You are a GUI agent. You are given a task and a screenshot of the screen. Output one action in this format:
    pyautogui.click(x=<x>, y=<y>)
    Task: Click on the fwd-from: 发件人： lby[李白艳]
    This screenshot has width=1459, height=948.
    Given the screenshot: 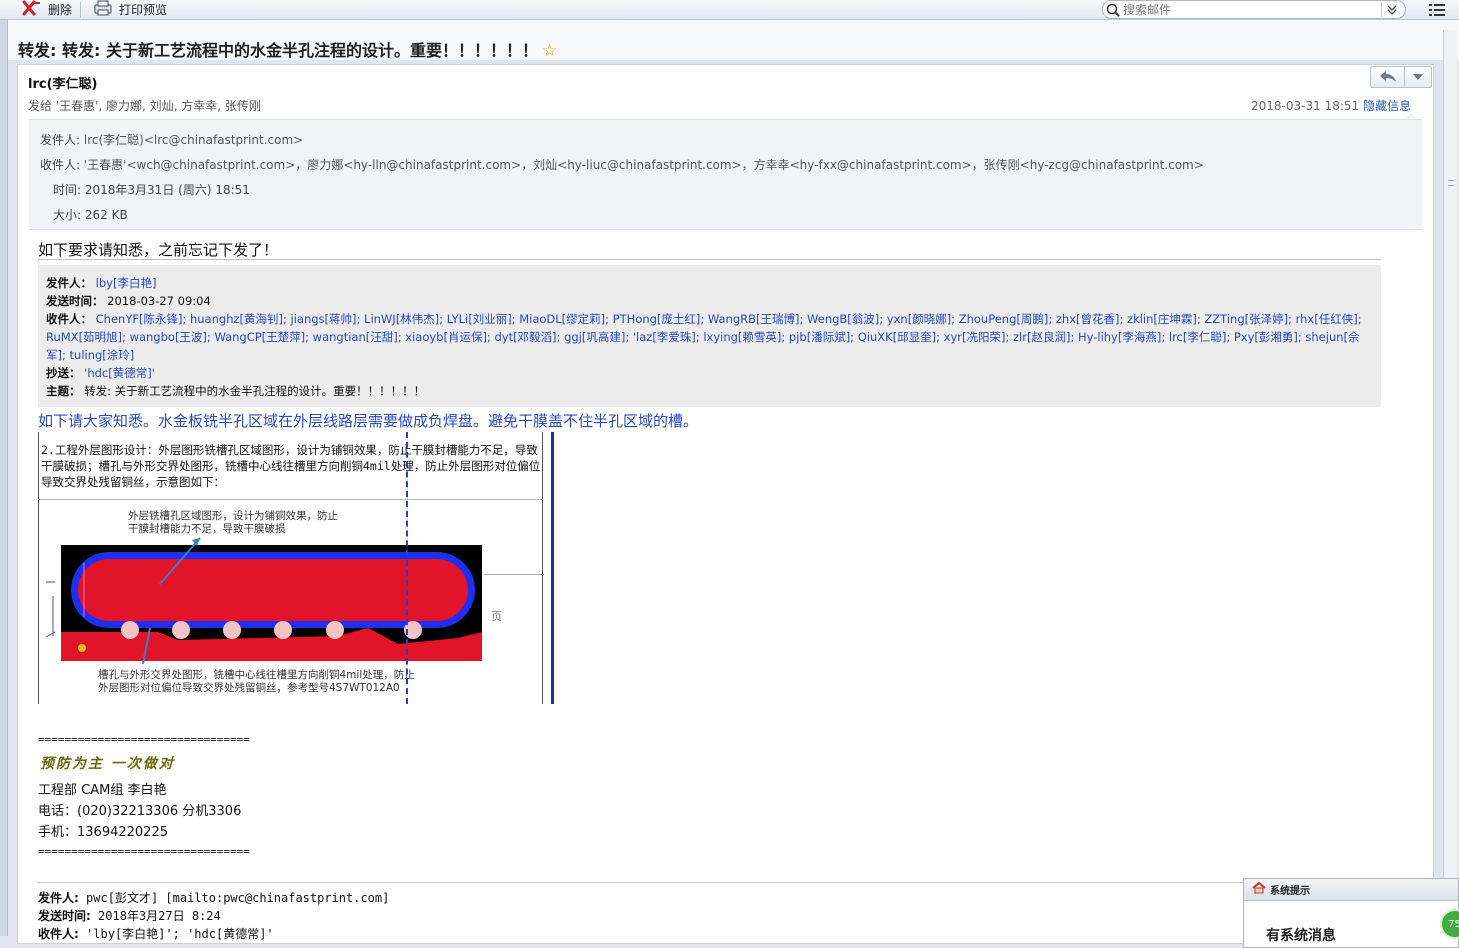 What is the action you would take?
    pyautogui.click(x=101, y=283)
    